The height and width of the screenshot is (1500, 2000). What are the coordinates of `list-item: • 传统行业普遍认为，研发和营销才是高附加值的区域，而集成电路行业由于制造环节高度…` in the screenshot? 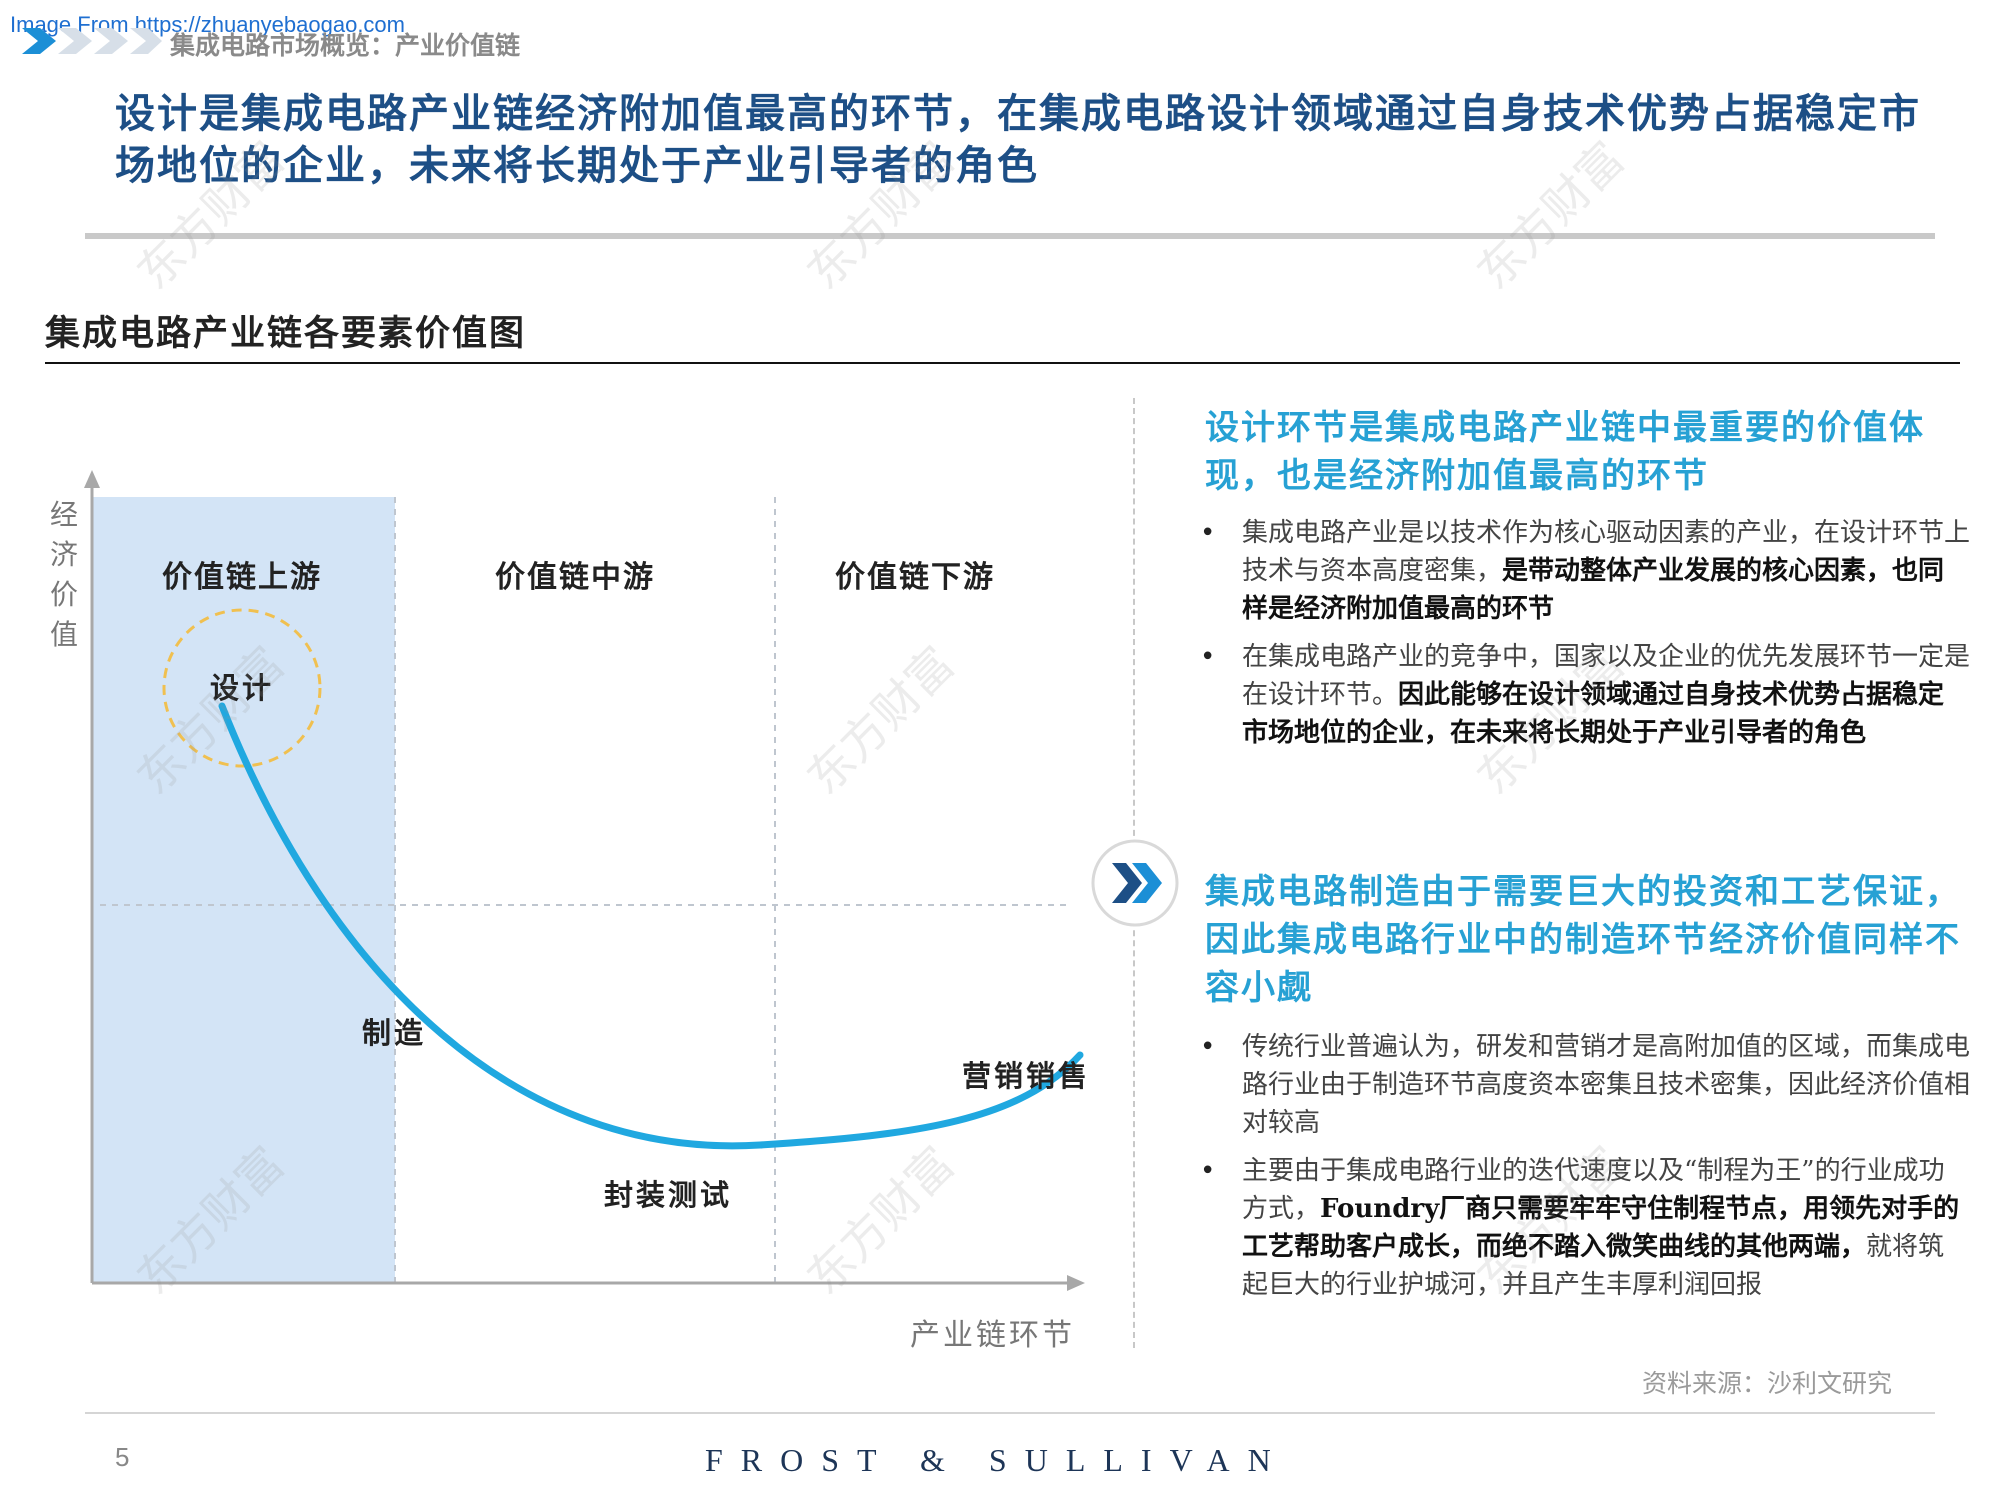 It's located at (1585, 1085).